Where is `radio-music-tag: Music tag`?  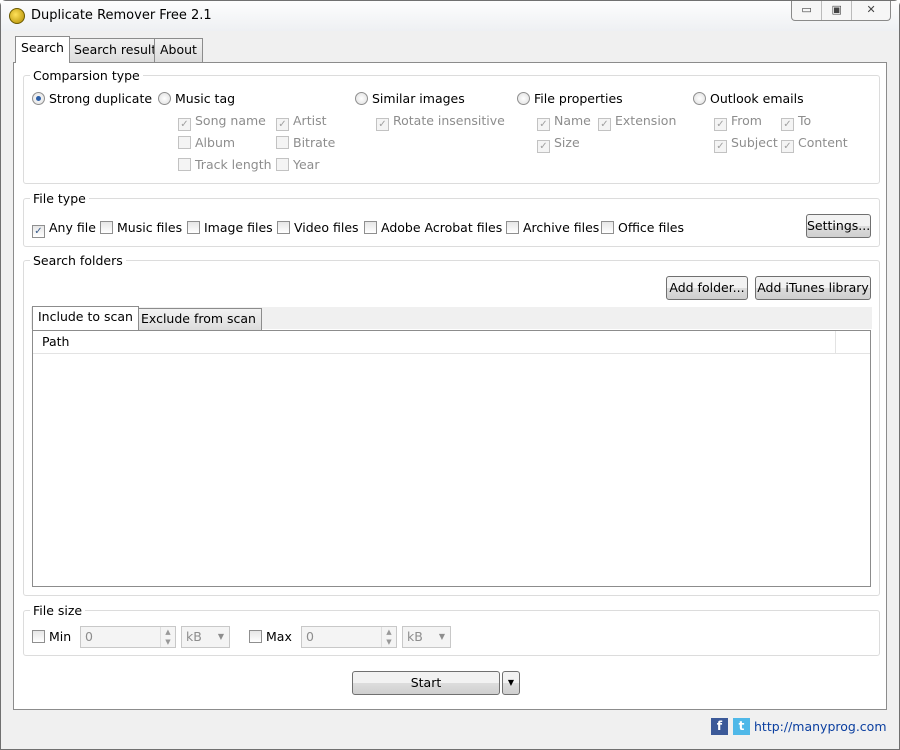 radio-music-tag: Music tag is located at coordinates (196, 98).